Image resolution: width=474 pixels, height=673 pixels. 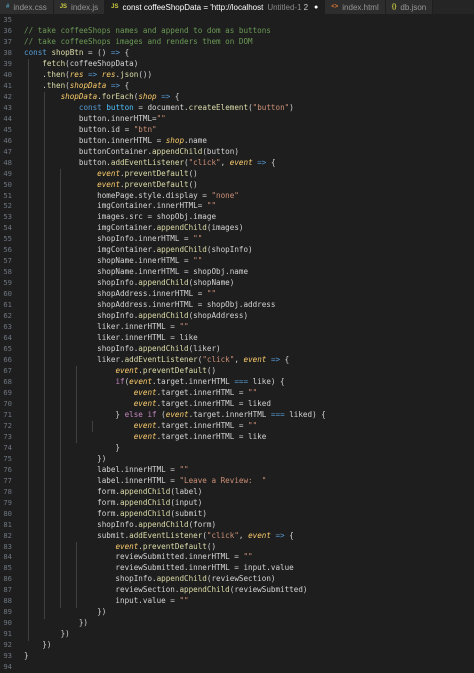 What do you see at coordinates (7, 74) in the screenshot?
I see `line-number: 40` at bounding box center [7, 74].